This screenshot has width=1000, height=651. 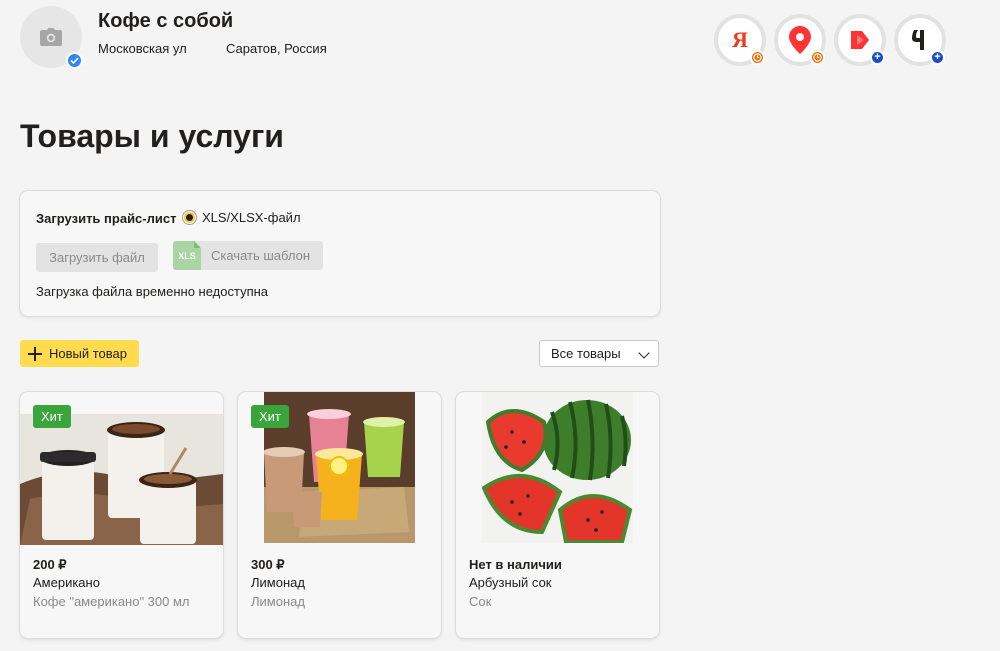 What do you see at coordinates (152, 136) in the screenshot?
I see `page-title: Товары и услуги` at bounding box center [152, 136].